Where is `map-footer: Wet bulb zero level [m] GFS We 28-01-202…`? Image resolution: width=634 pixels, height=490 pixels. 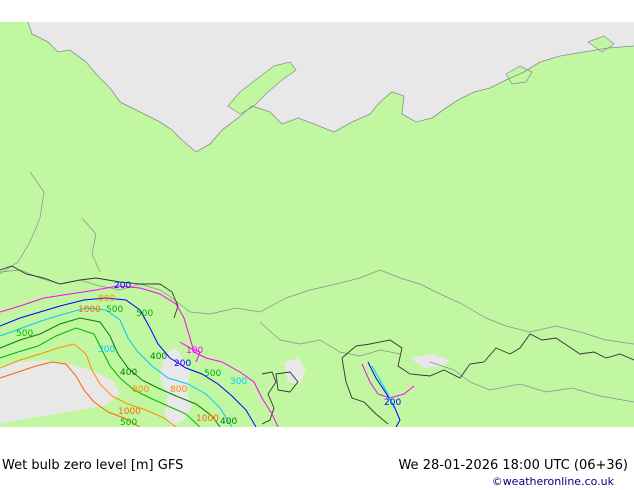 map-footer: Wet bulb zero level [m] GFS We 28-01-202… is located at coordinates (317, 458).